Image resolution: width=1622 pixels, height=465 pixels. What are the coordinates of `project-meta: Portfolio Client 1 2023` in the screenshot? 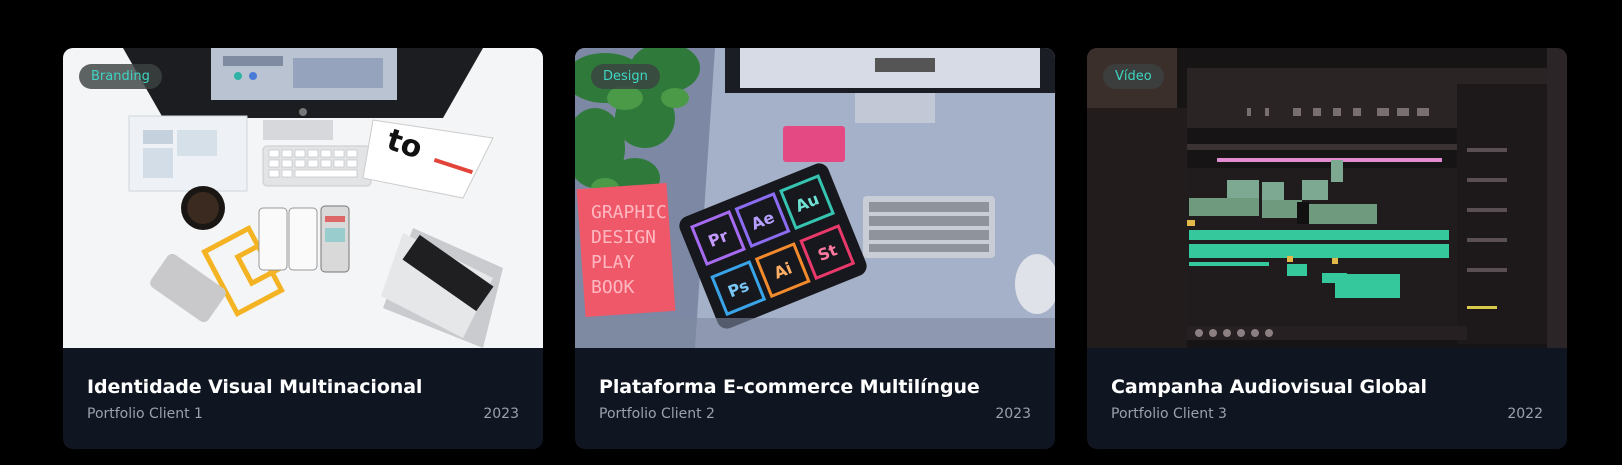 It's located at (303, 414).